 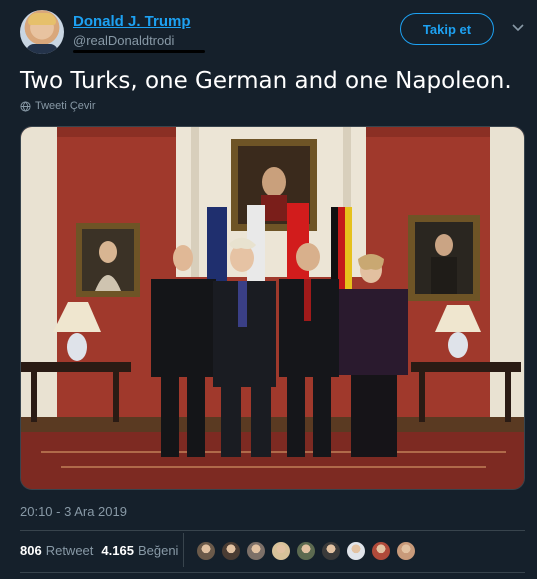 I want to click on likes-label: Beğeni, so click(x=158, y=550).